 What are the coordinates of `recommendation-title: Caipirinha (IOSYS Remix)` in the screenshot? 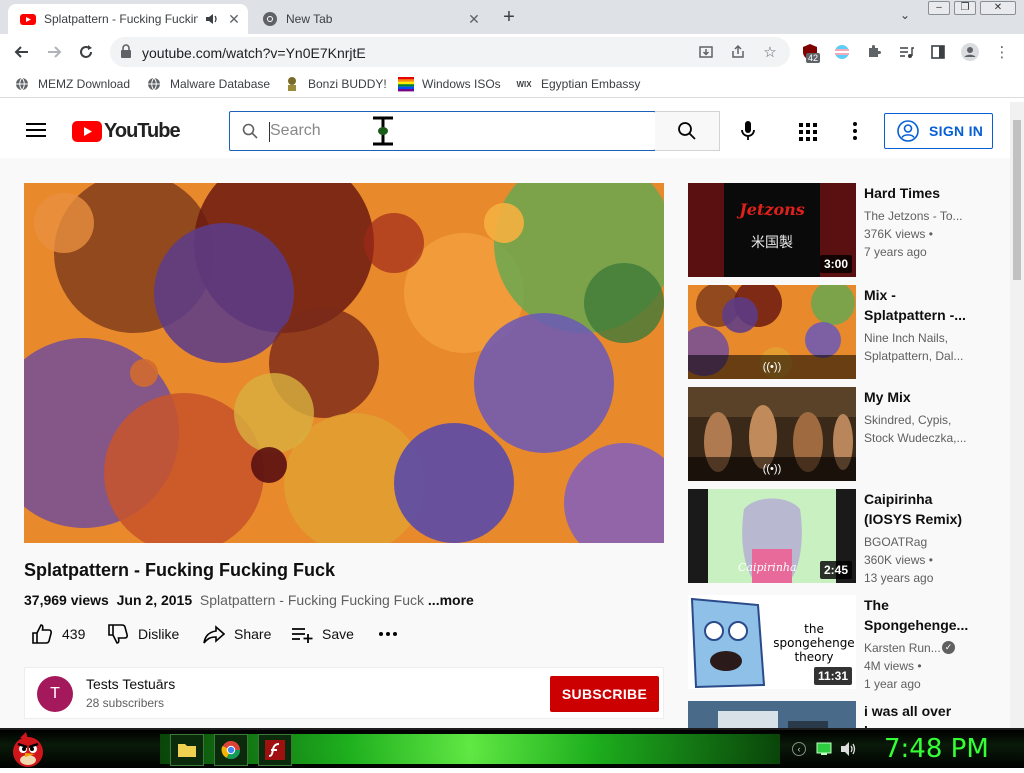 It's located at (916, 509).